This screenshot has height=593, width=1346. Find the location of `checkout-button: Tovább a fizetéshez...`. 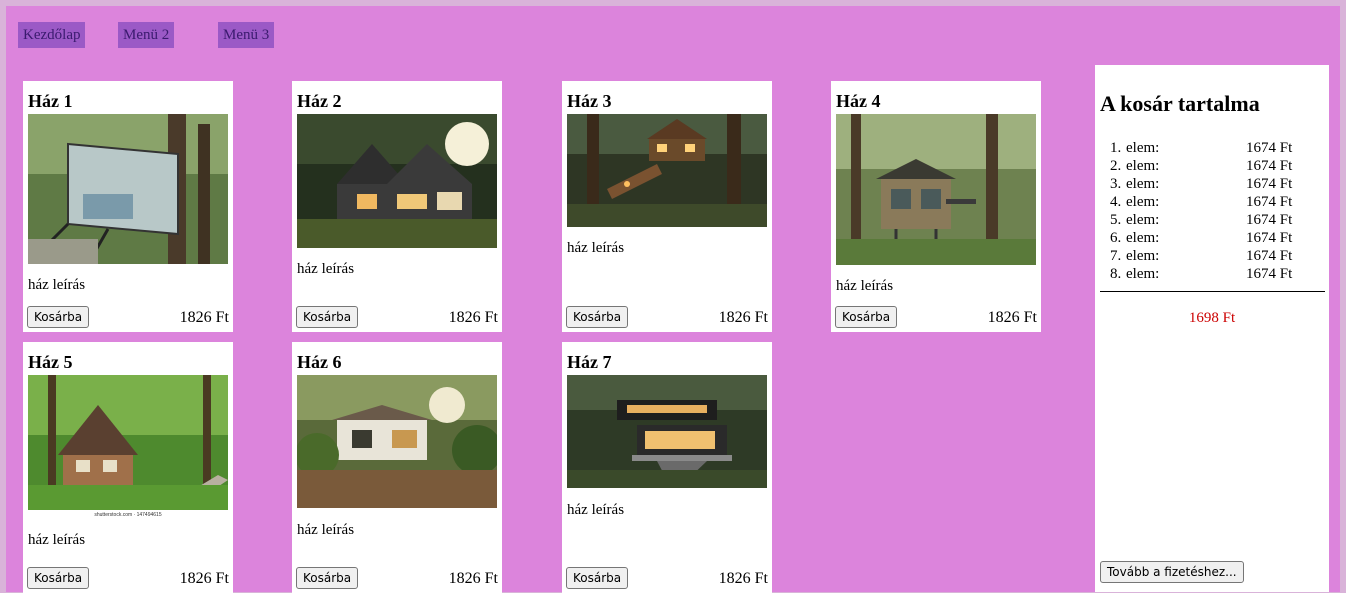

checkout-button: Tovább a fizetéshez... is located at coordinates (1172, 572).